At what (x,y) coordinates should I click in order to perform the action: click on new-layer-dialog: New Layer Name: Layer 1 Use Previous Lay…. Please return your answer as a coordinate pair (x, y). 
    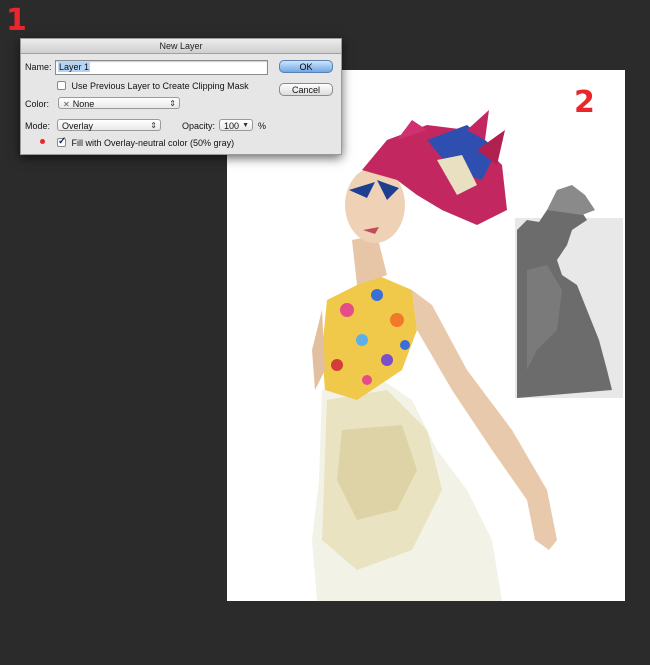
    Looking at the image, I should click on (181, 96).